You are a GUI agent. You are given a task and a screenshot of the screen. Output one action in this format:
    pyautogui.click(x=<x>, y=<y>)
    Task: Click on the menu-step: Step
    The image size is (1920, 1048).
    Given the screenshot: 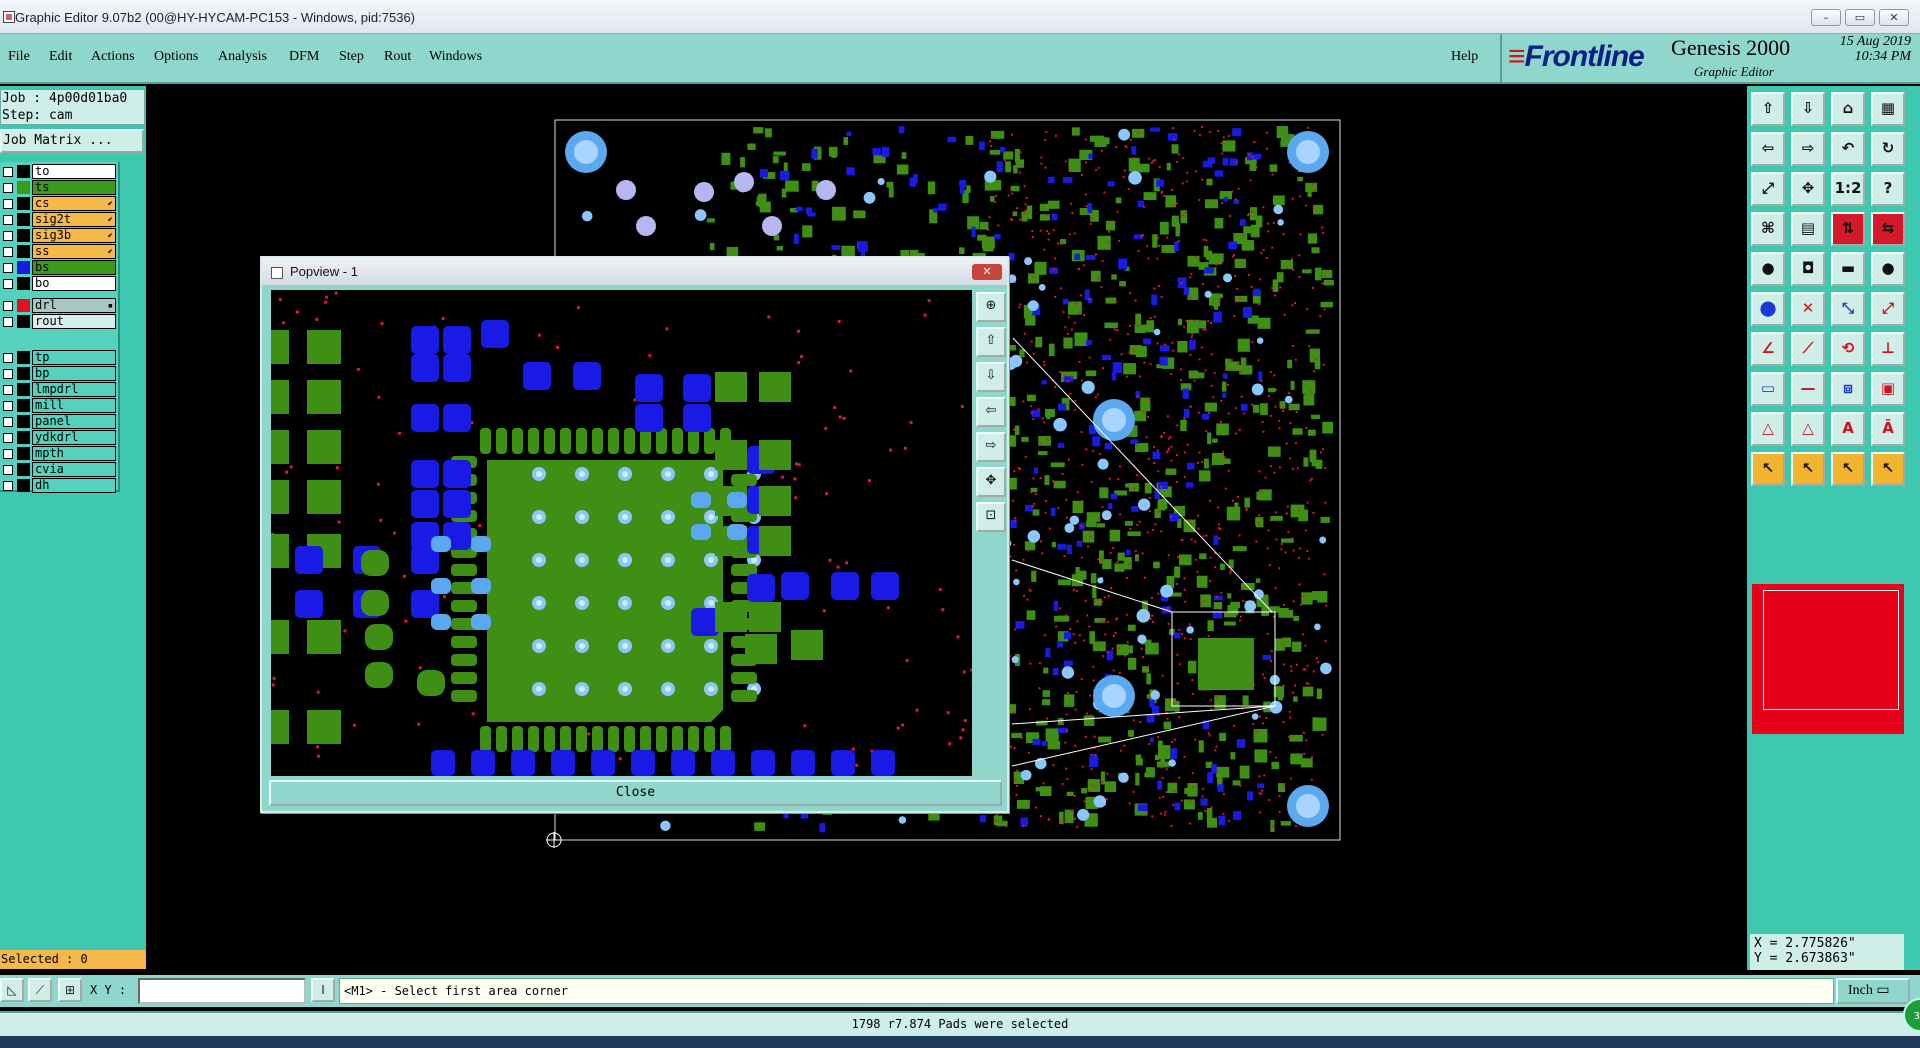 What is the action you would take?
    pyautogui.click(x=351, y=57)
    